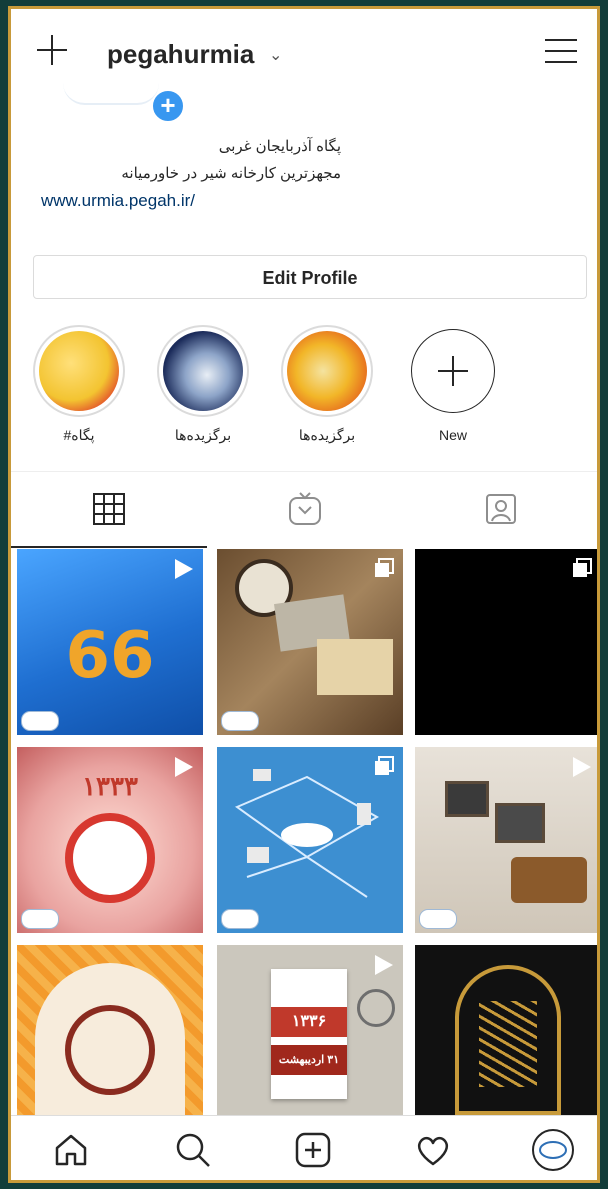 This screenshot has width=608, height=1189. I want to click on bottom-navigation, so click(304, 1147).